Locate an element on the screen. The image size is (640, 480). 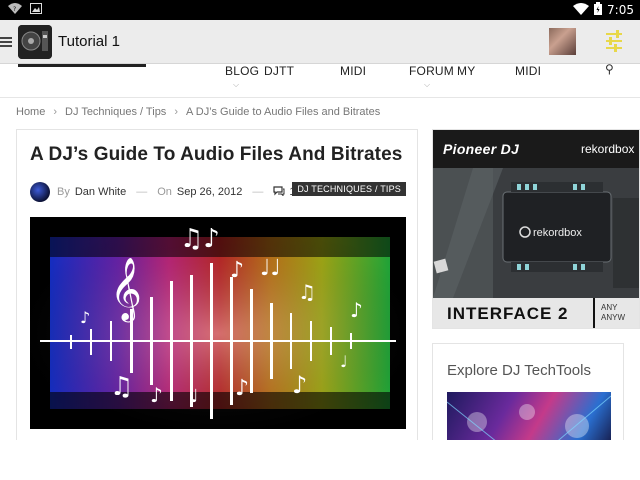
wifi-question-icon: ? is located at coordinates (15, 10).